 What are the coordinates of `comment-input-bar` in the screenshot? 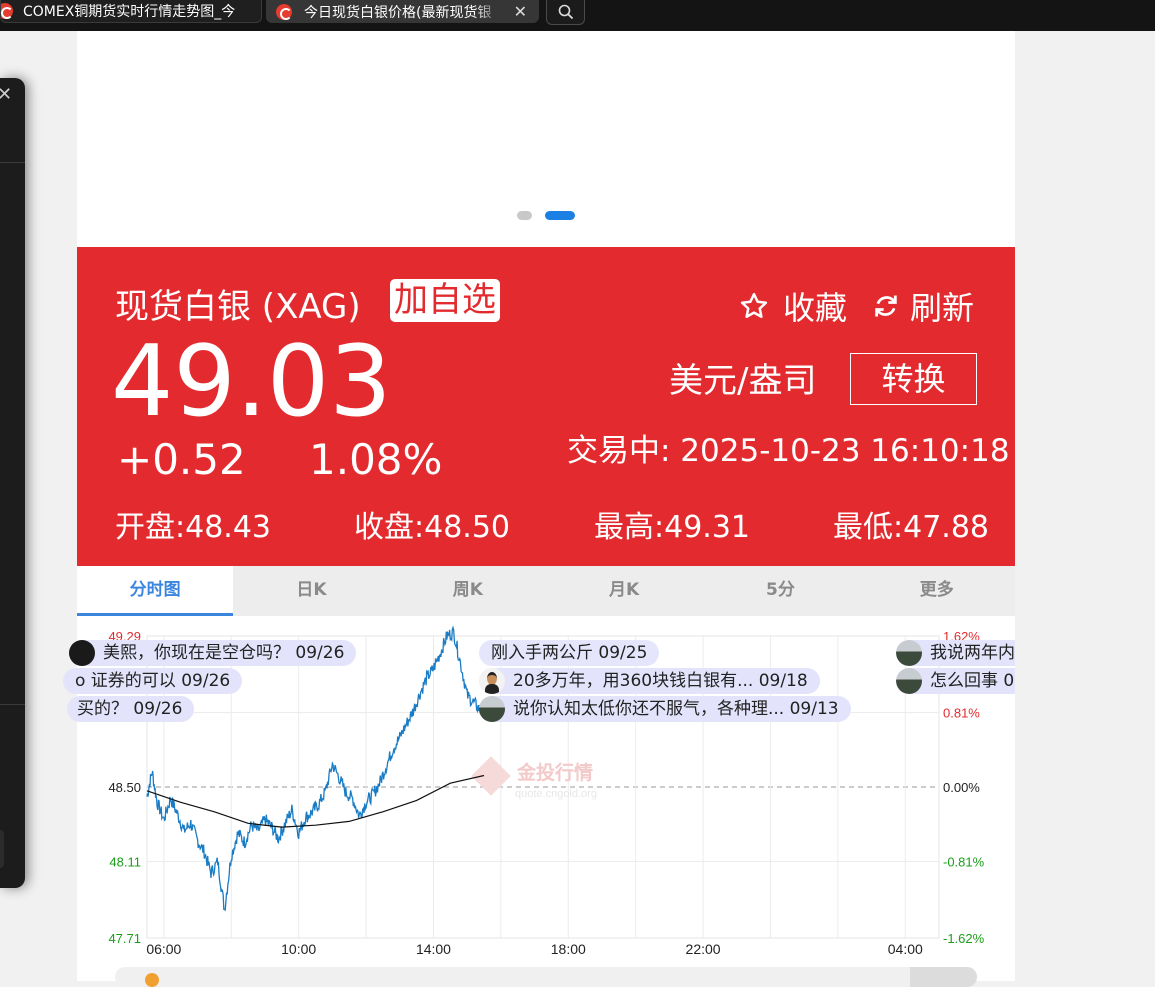 It's located at (546, 977).